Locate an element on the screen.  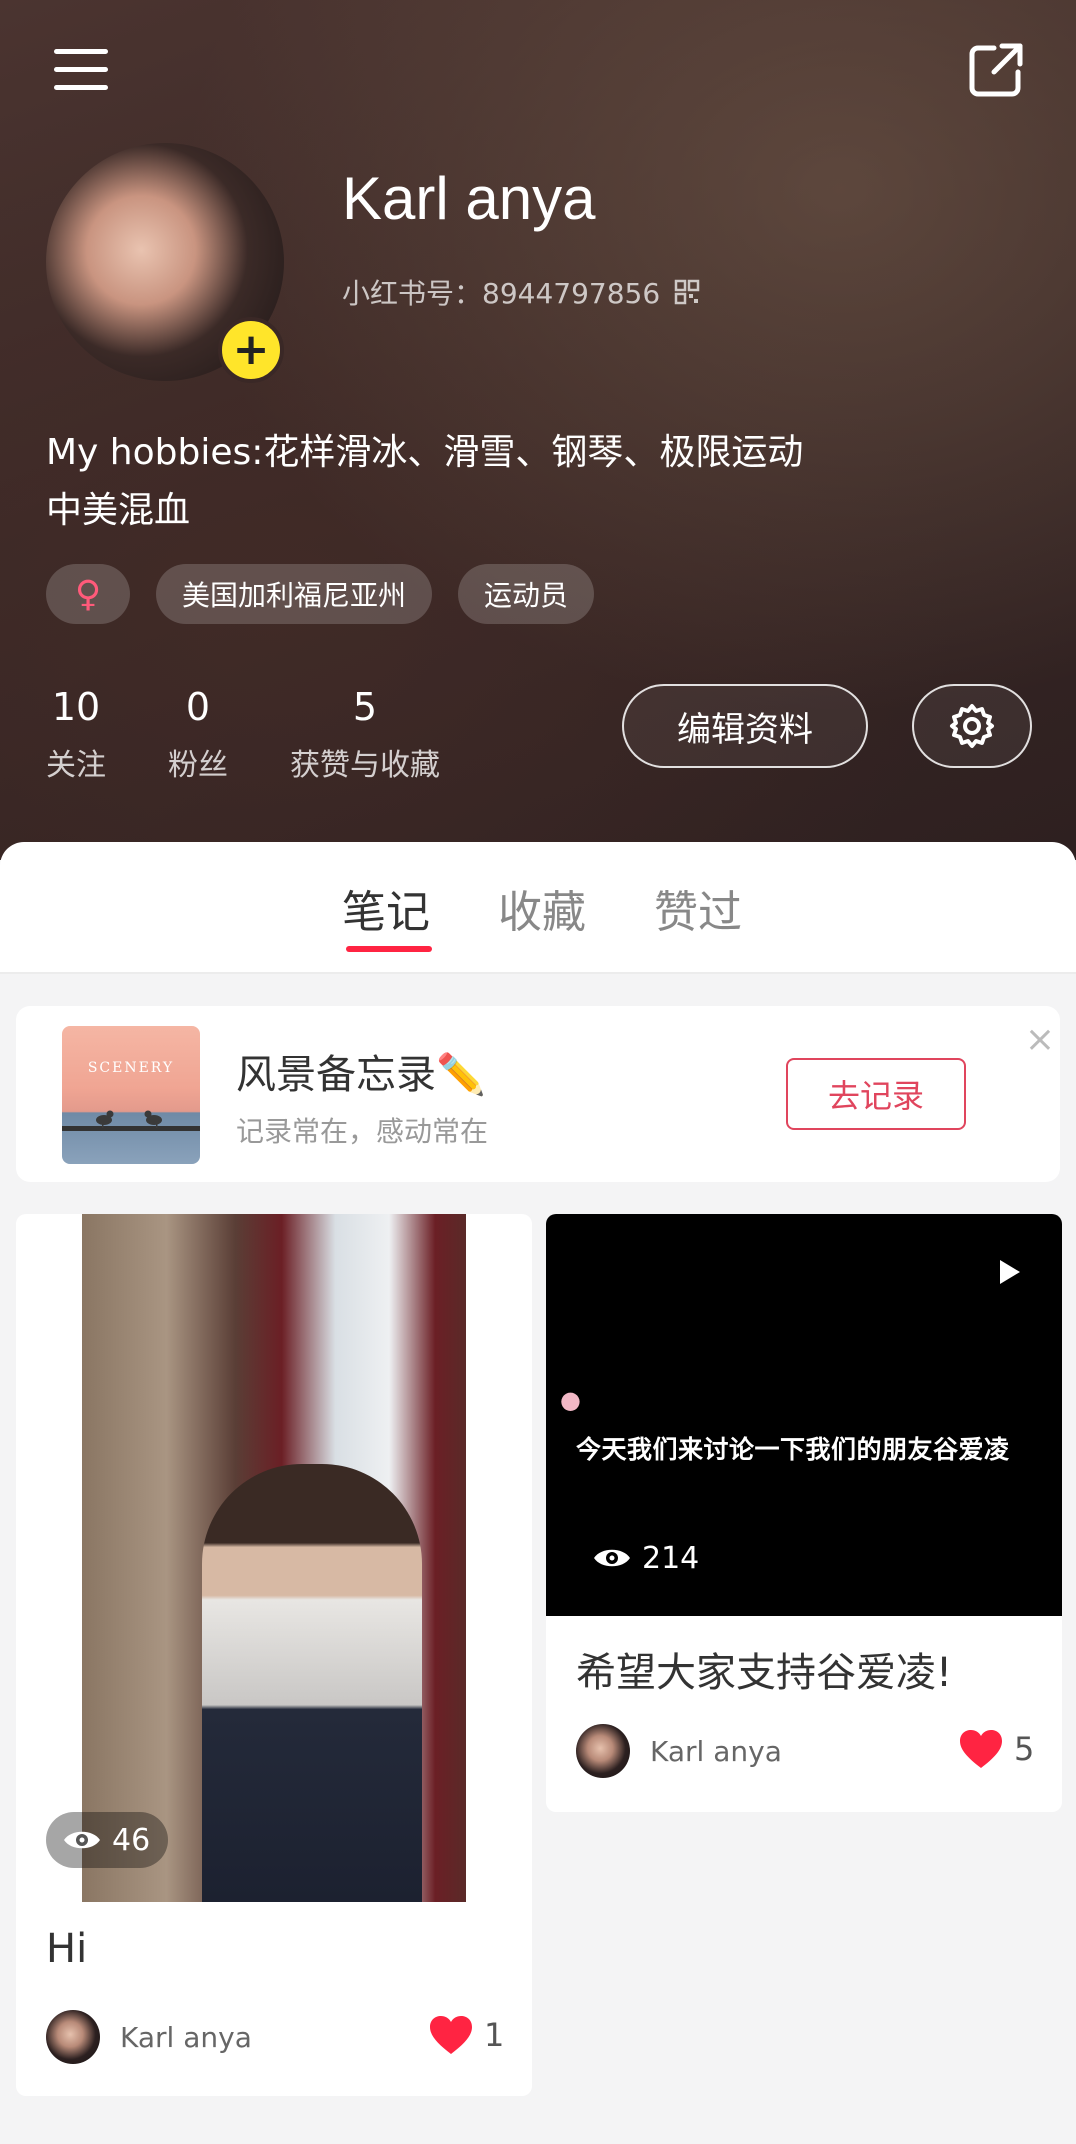
play-icon is located at coordinates (1010, 1272).